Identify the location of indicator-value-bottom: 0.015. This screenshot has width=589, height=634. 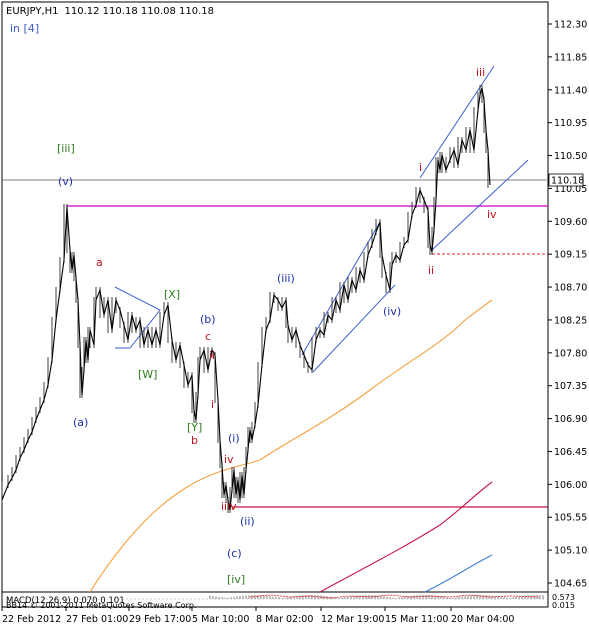
(563, 605).